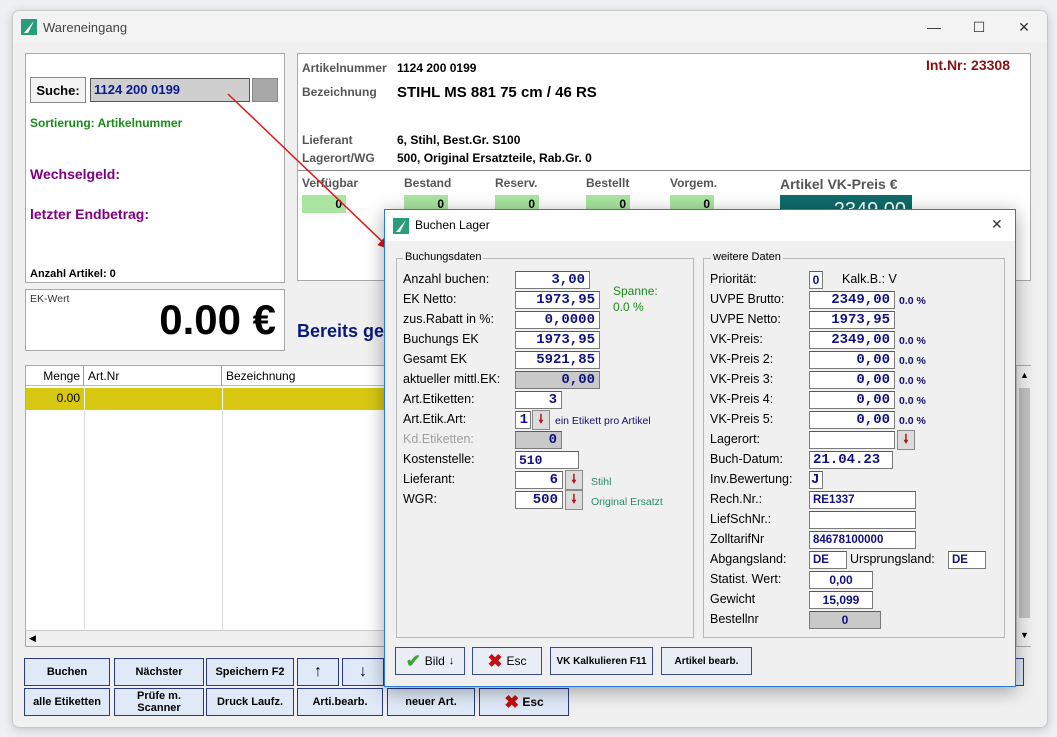  I want to click on storage-location-label: Lagerort:, so click(735, 439).